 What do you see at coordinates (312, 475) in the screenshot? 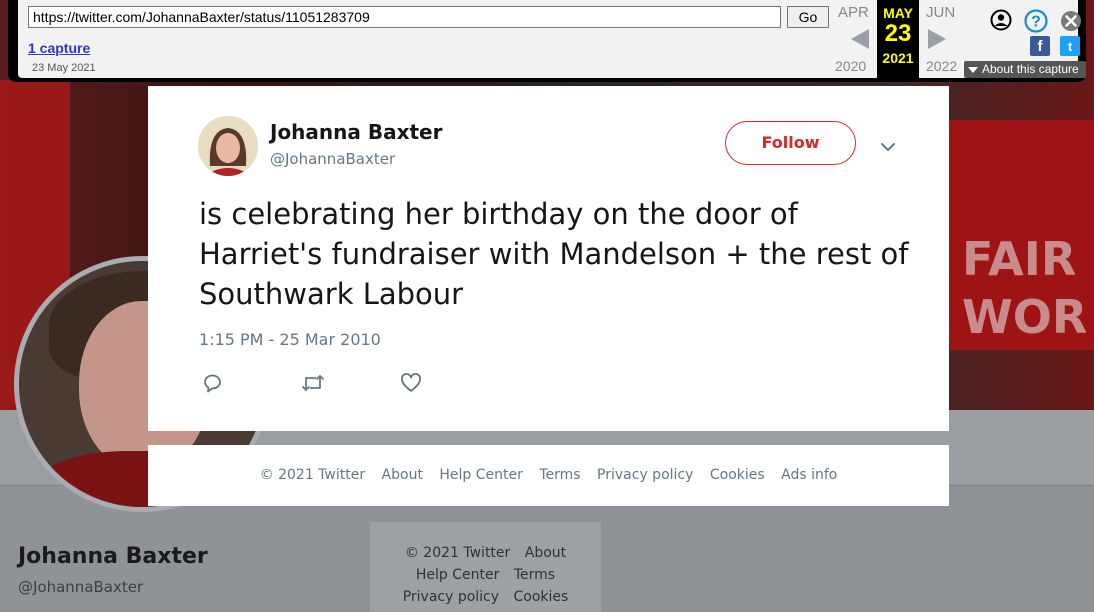
I see `footer-copyright: © 2021 Twitter` at bounding box center [312, 475].